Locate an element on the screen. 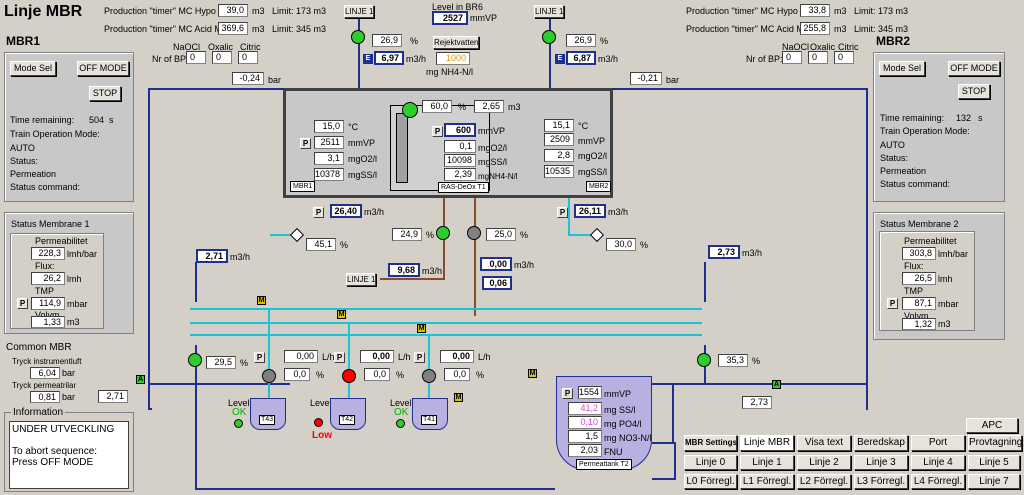  pipe-bottom is located at coordinates (375, 489).